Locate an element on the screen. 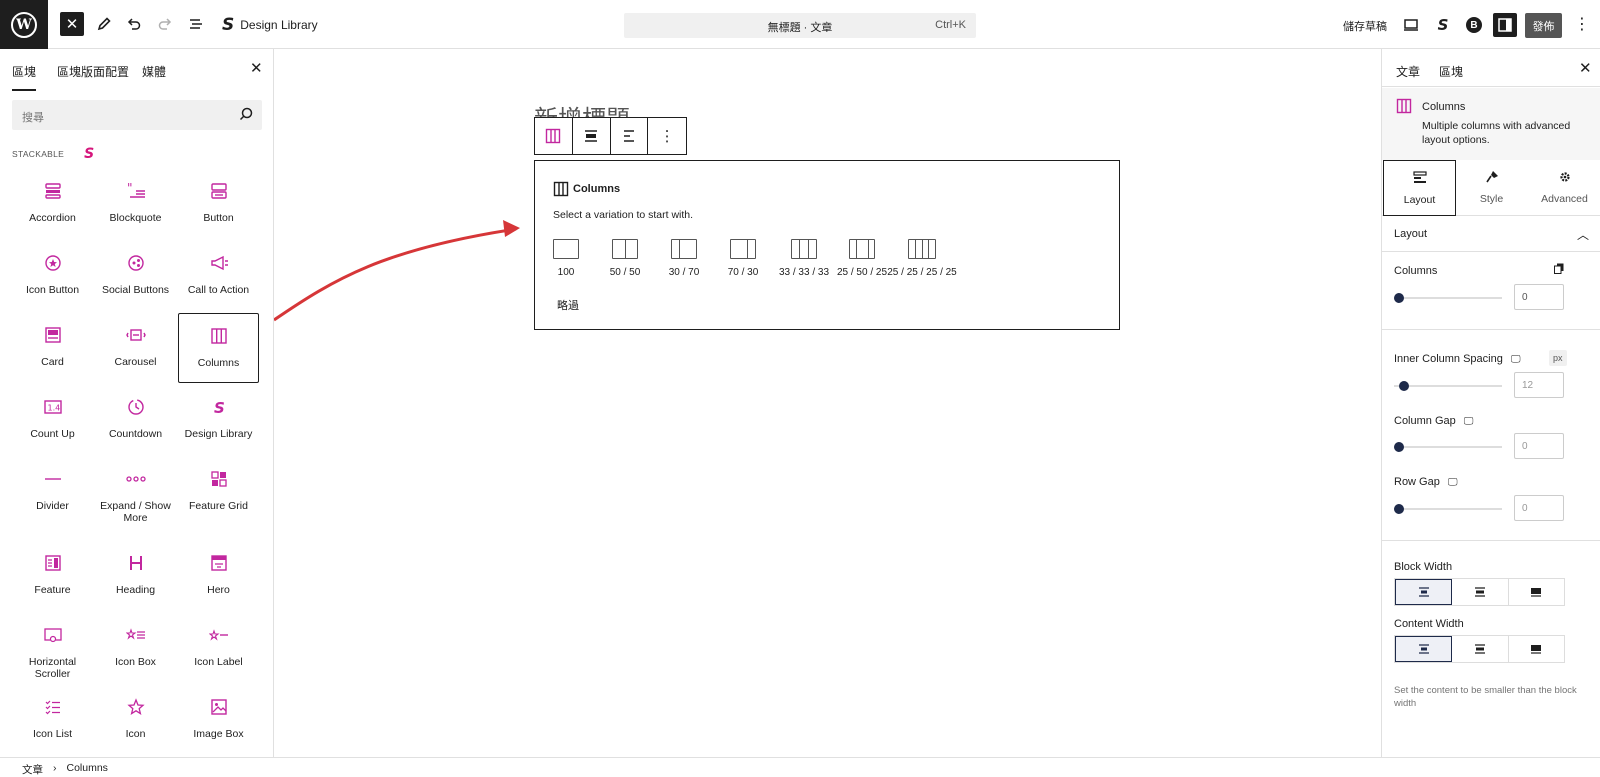 The height and width of the screenshot is (777, 1600). block-item-icon-button: Icon Button is located at coordinates (52, 276).